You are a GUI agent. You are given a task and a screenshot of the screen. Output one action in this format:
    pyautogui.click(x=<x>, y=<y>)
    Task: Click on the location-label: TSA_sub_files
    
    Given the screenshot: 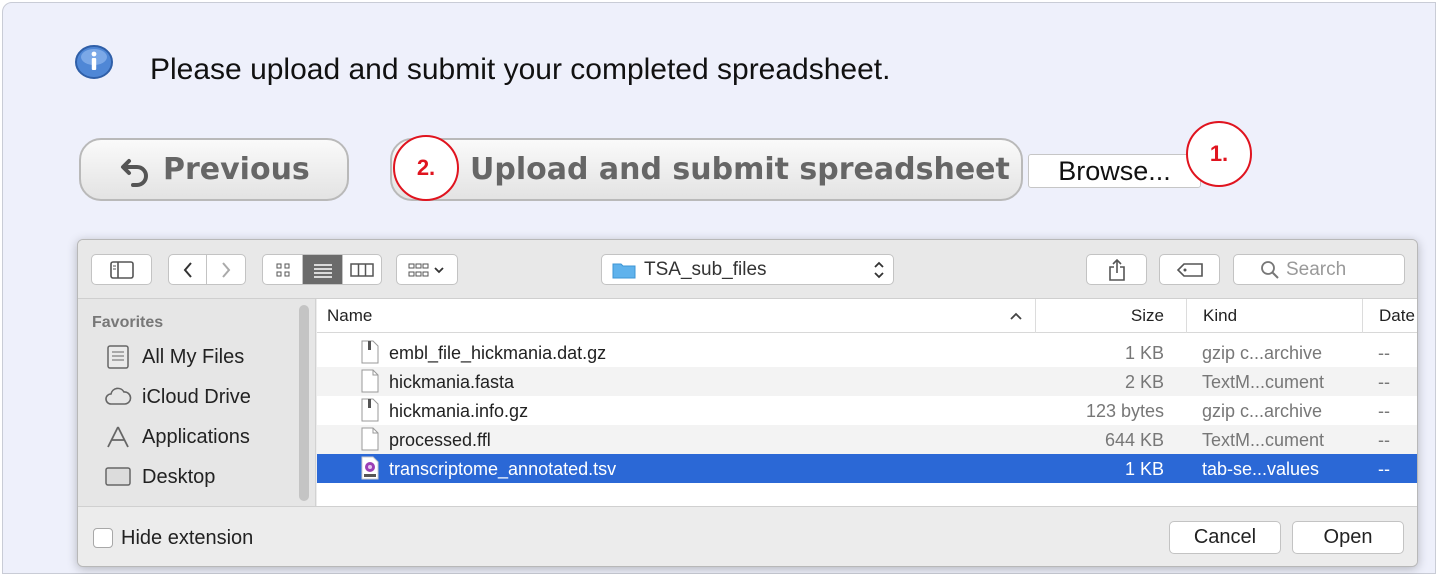 What is the action you would take?
    pyautogui.click(x=705, y=269)
    